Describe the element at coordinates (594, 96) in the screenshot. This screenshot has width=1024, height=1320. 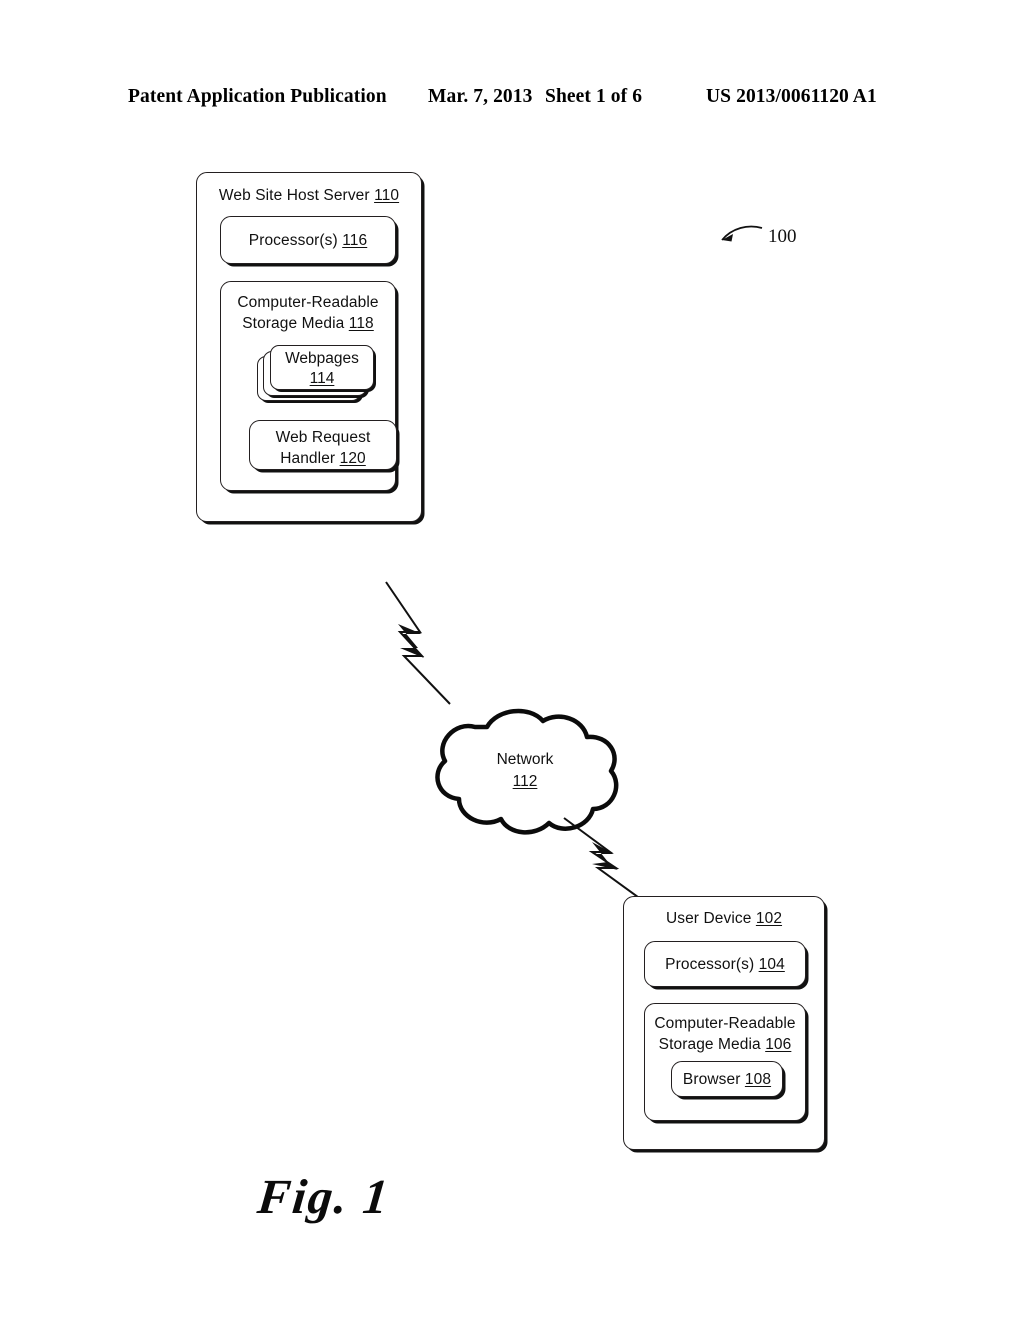
I see `header-sheet-number: Sheet 1 of 6` at that location.